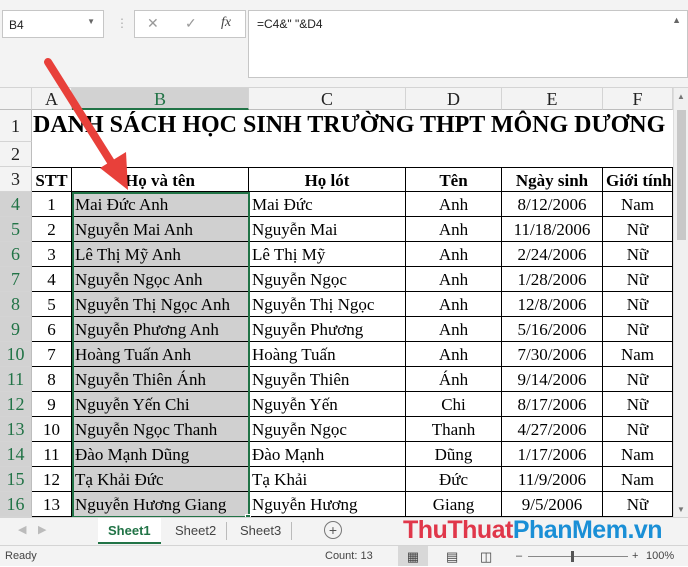 The image size is (688, 567). What do you see at coordinates (261, 531) in the screenshot?
I see `tab-sheet3: Sheet3` at bounding box center [261, 531].